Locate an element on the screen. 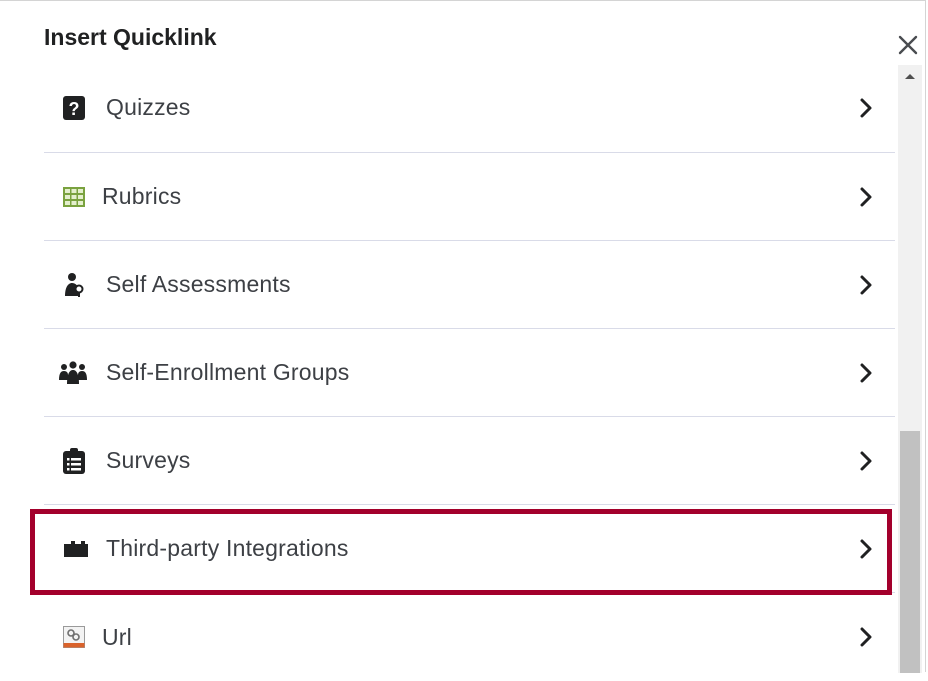 This screenshot has width=928, height=681. list-item-surveys: Surveys is located at coordinates (469, 461).